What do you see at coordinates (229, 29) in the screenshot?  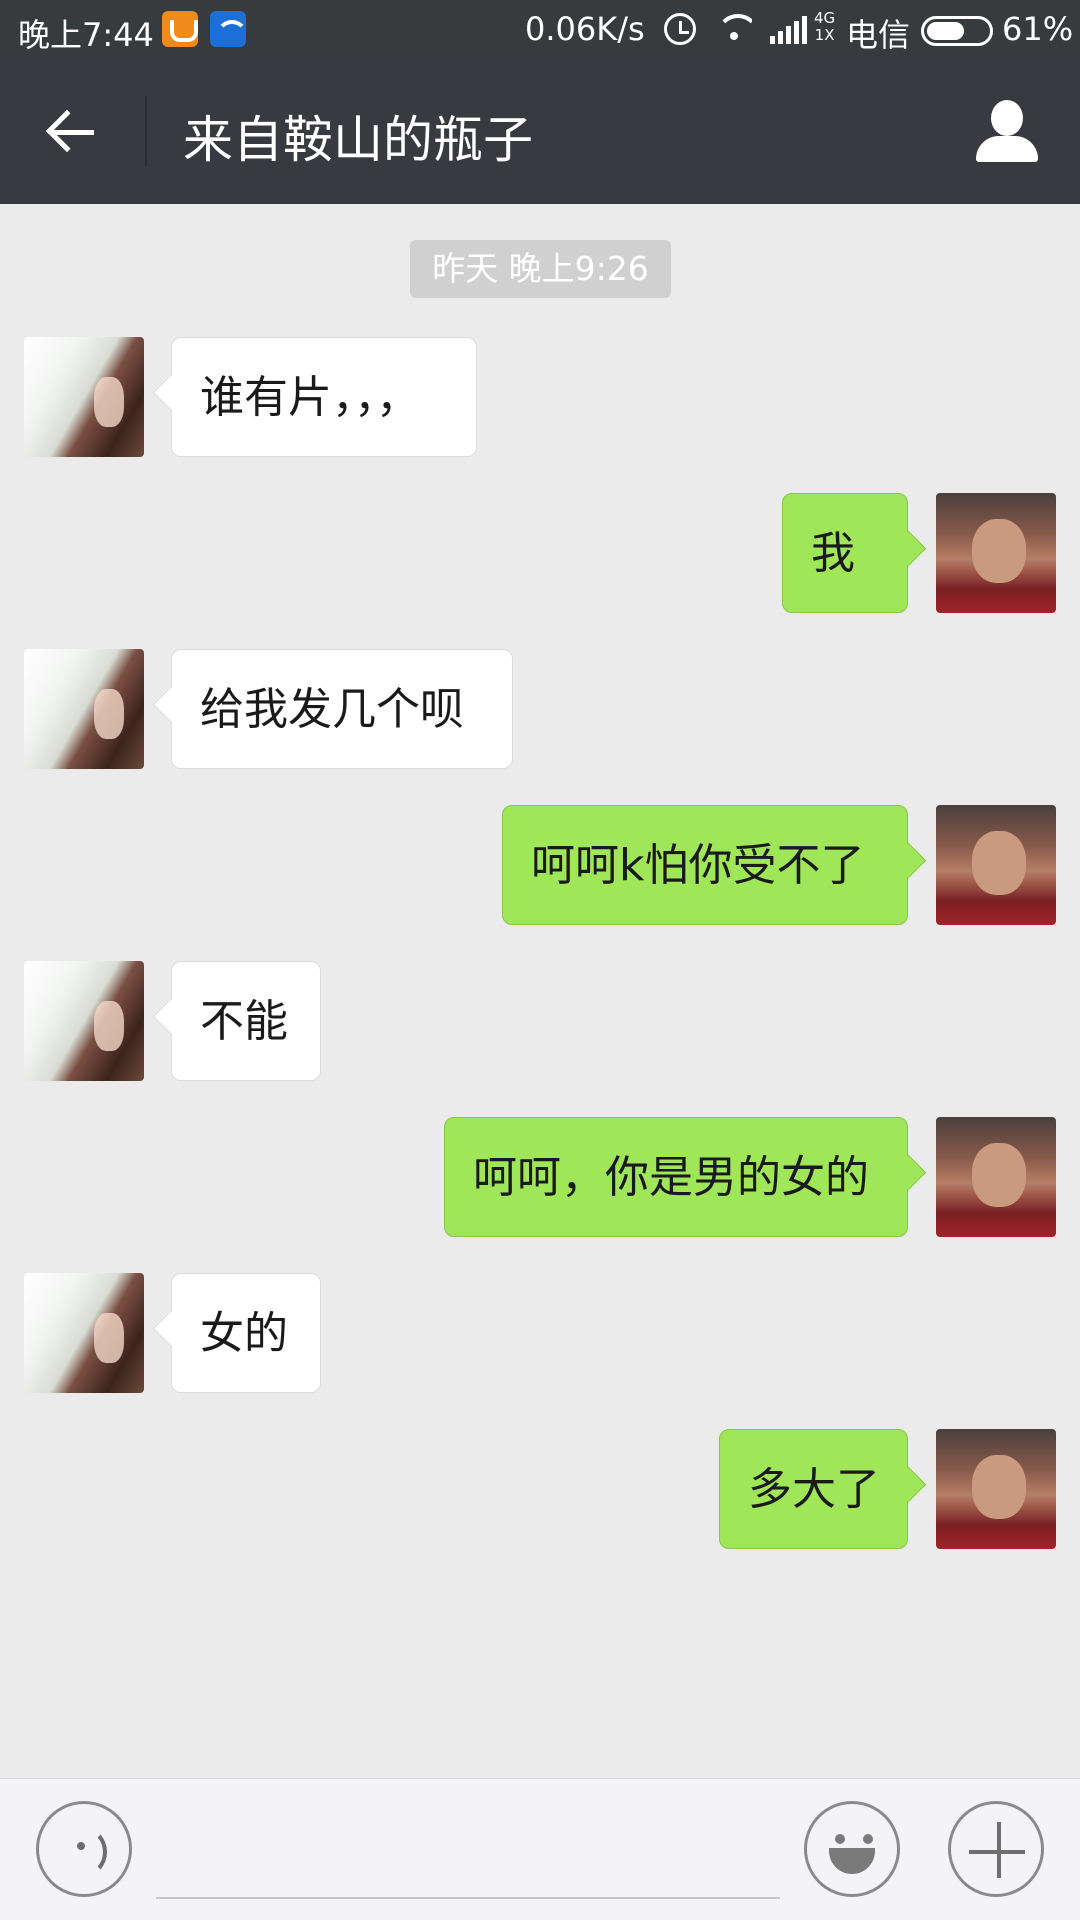 I see `wifi-app-icon` at bounding box center [229, 29].